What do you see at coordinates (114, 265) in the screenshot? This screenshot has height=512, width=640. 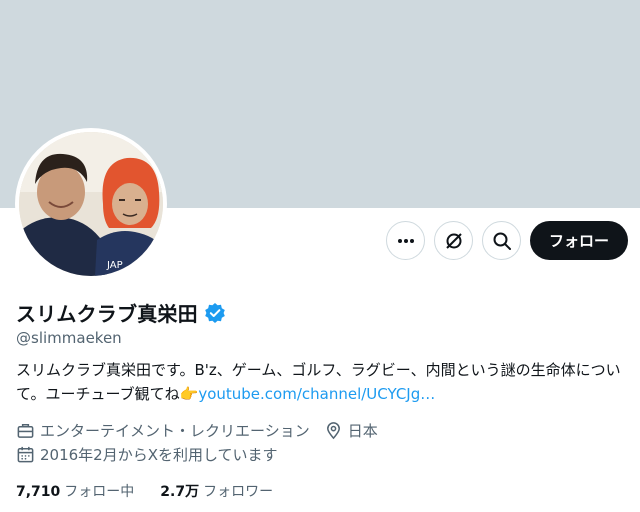 I see `svg-text: JAP` at bounding box center [114, 265].